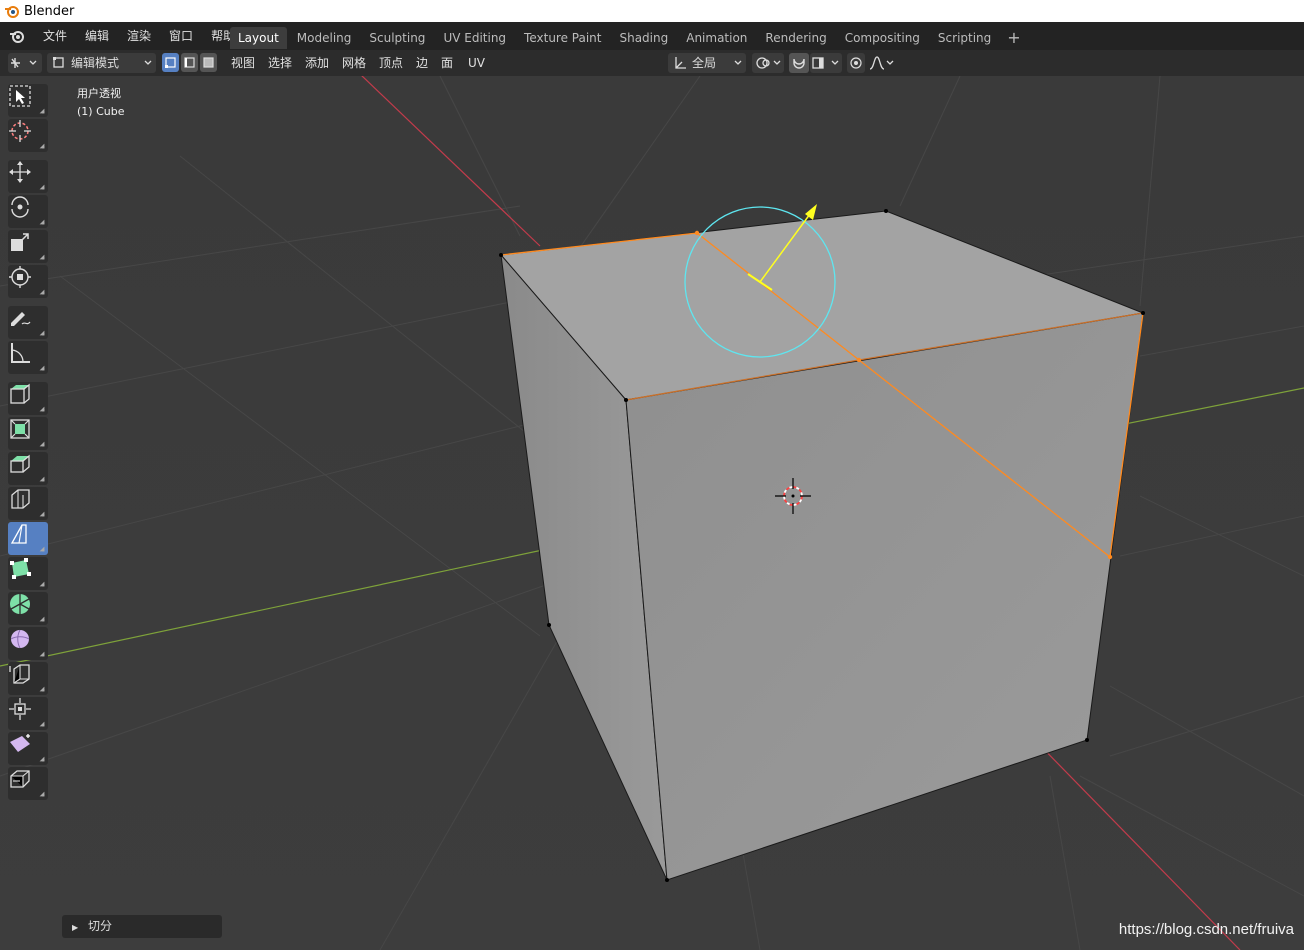 The height and width of the screenshot is (950, 1304). I want to click on proportional-falloff-dropdown, so click(883, 63).